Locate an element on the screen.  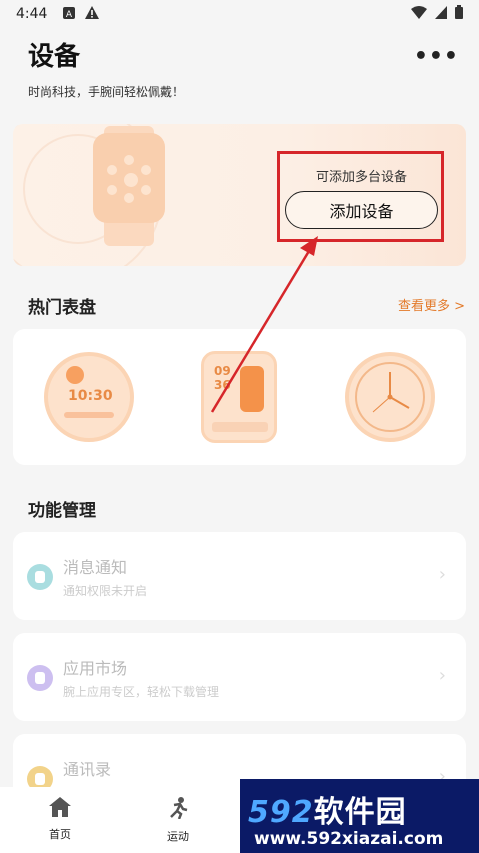
cellular-icon is located at coordinates (441, 14).